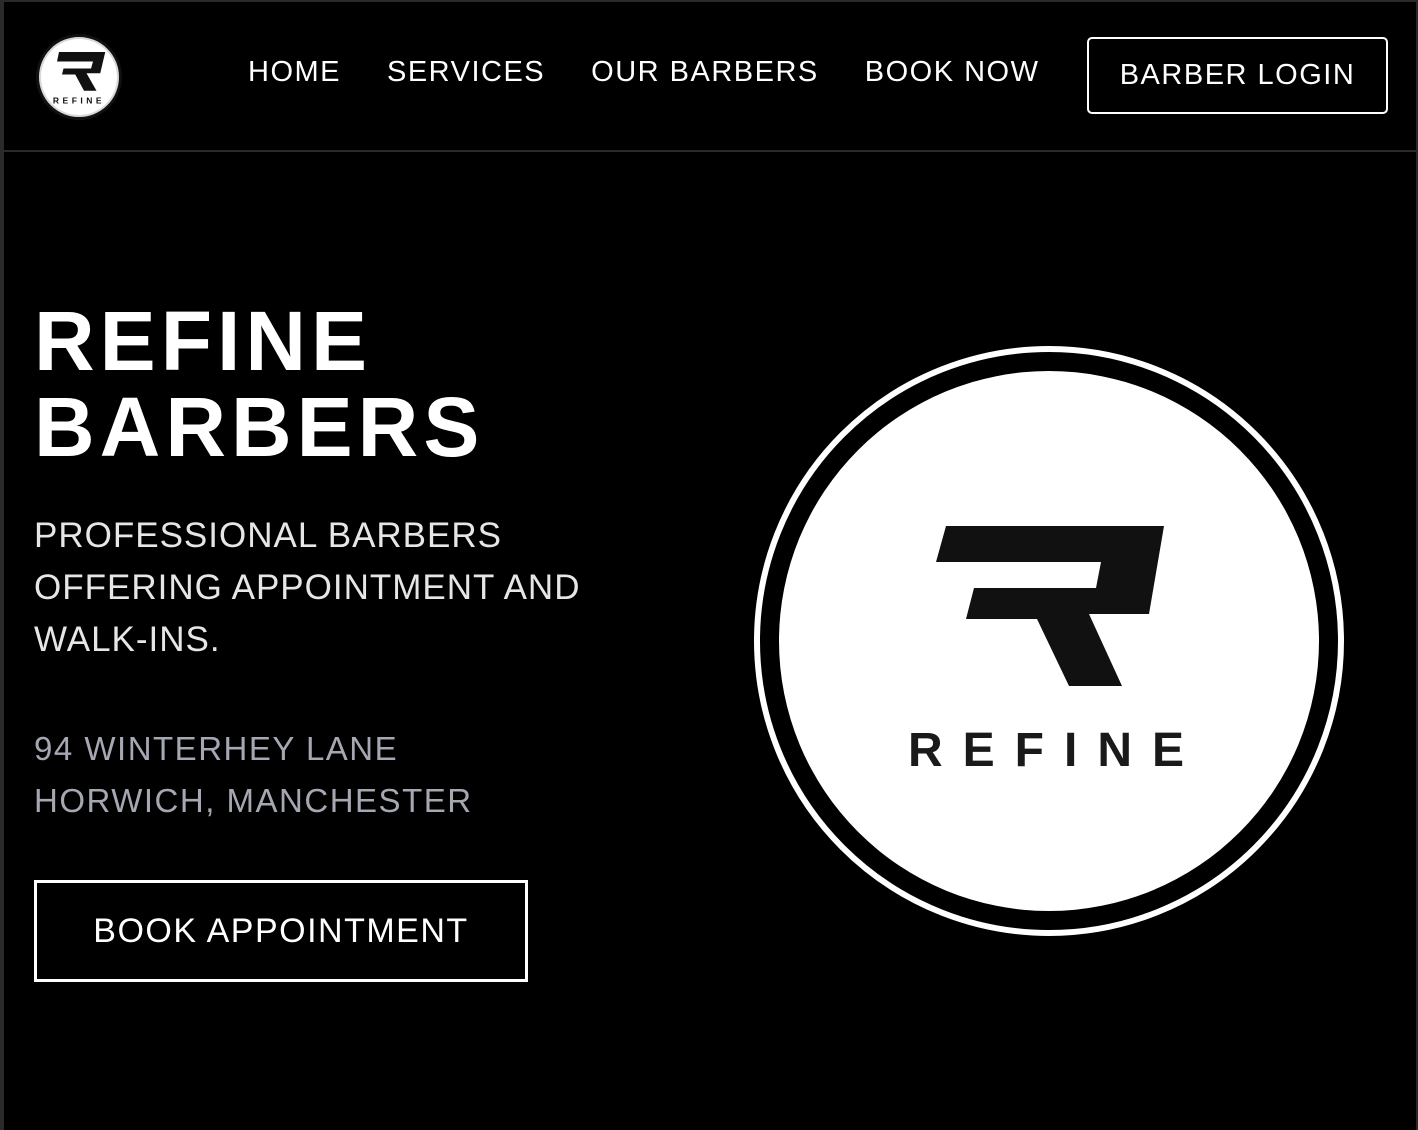 The width and height of the screenshot is (1418, 1130). I want to click on site-logo: REFINE, so click(79, 77).